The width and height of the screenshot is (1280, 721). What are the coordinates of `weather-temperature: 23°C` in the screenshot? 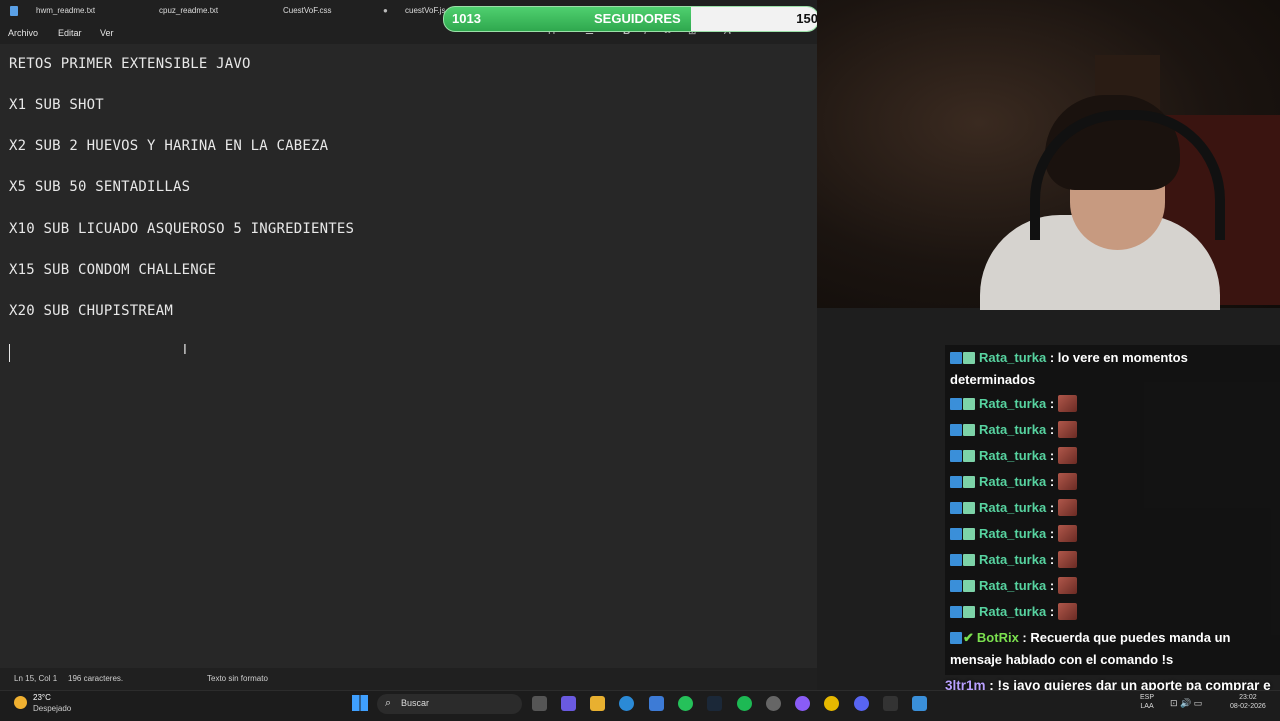 It's located at (42, 697).